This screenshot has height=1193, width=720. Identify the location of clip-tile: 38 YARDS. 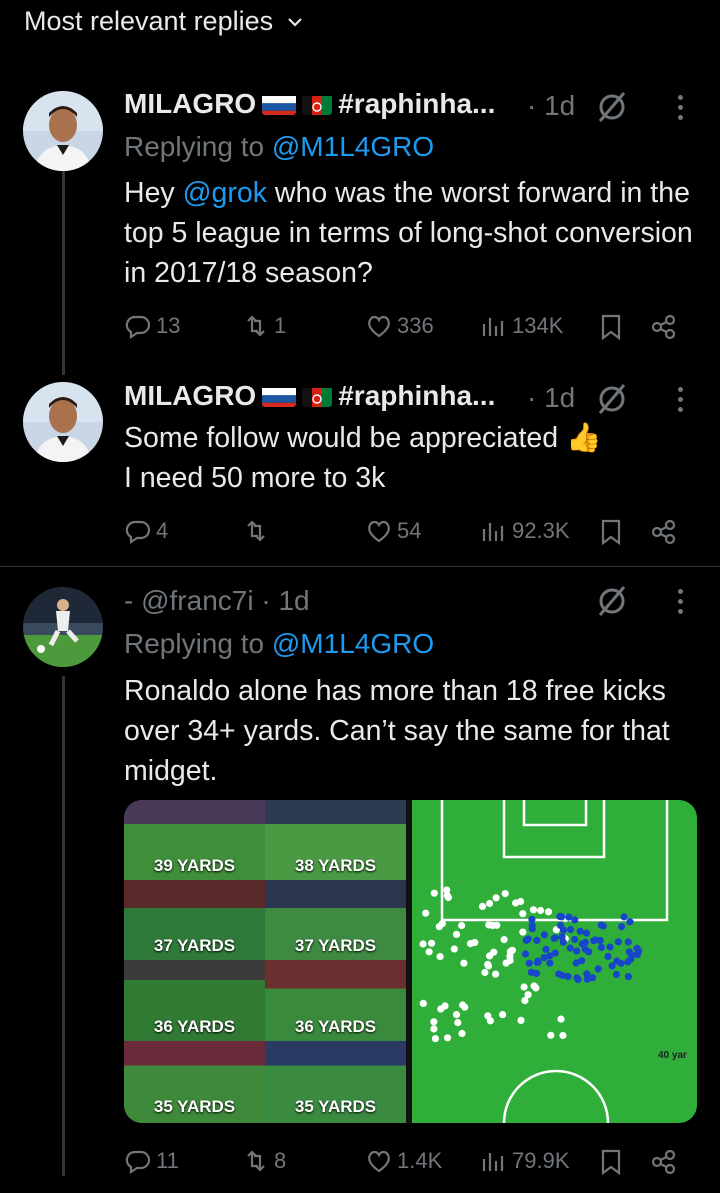
(335, 840).